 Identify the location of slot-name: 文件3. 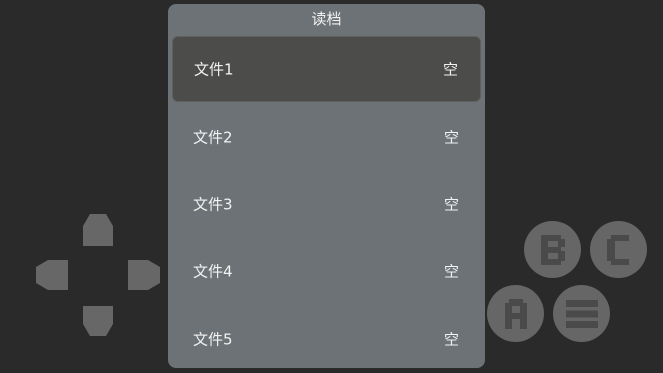
(213, 204).